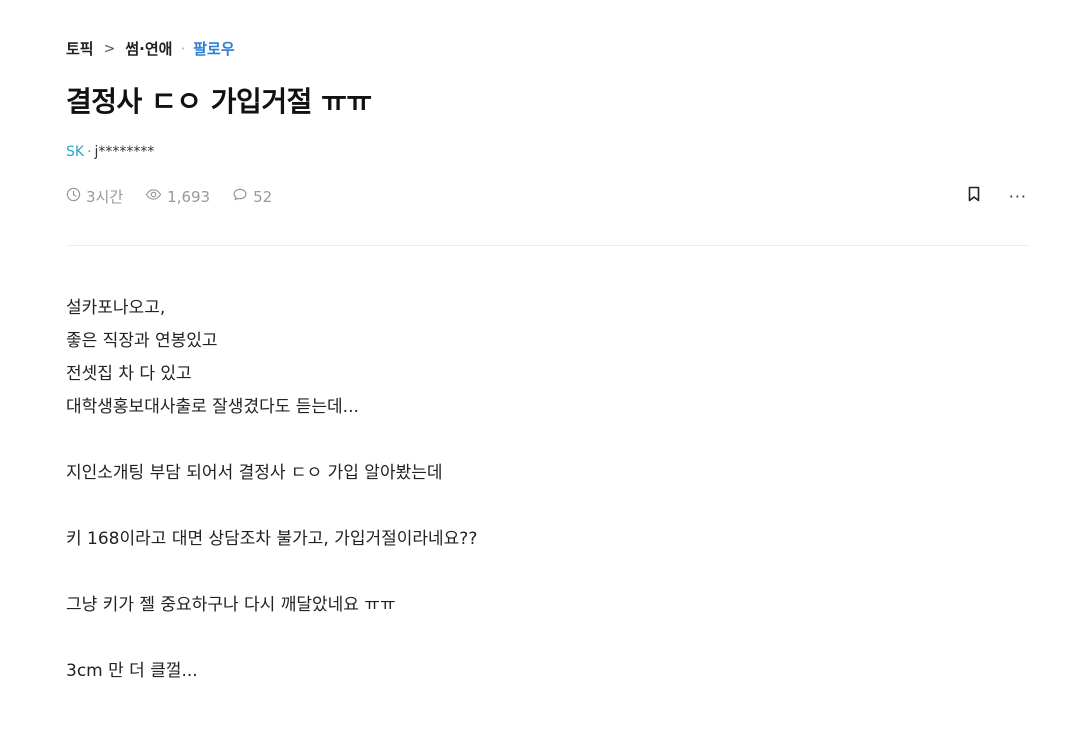 Image resolution: width=1079 pixels, height=748 pixels. Describe the element at coordinates (129, 374) in the screenshot. I see `post-body-line: 전셋집 차 다 있고` at that location.